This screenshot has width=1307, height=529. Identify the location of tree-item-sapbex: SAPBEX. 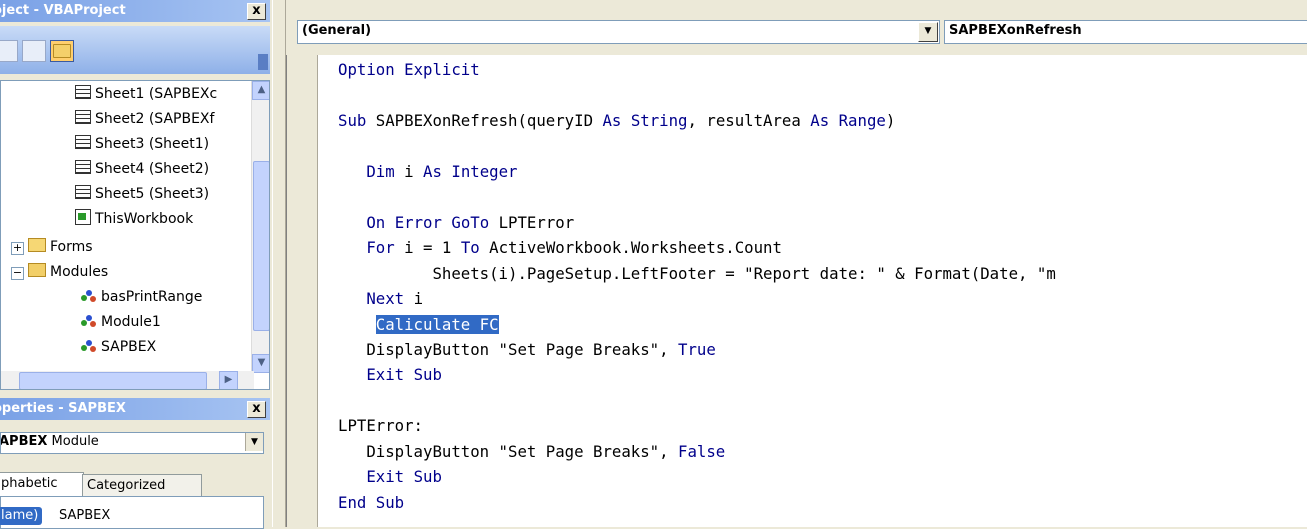
(118, 347).